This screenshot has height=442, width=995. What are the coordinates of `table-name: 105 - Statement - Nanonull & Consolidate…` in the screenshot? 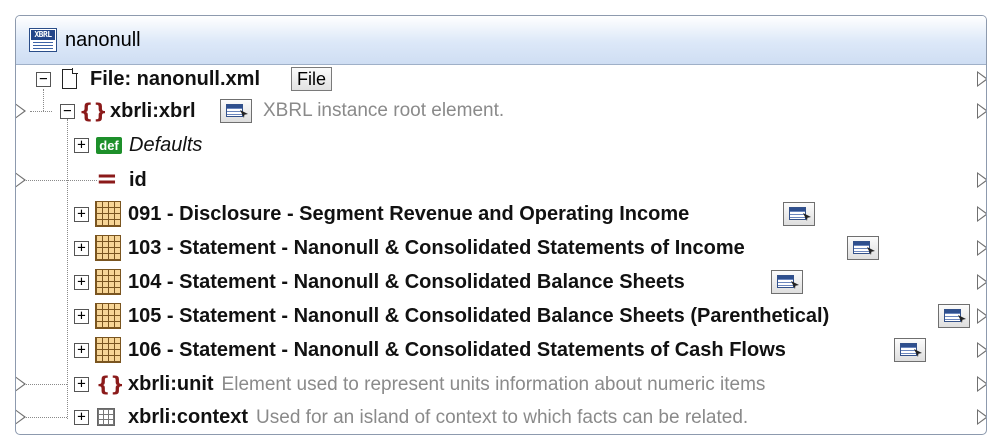 It's located at (479, 316).